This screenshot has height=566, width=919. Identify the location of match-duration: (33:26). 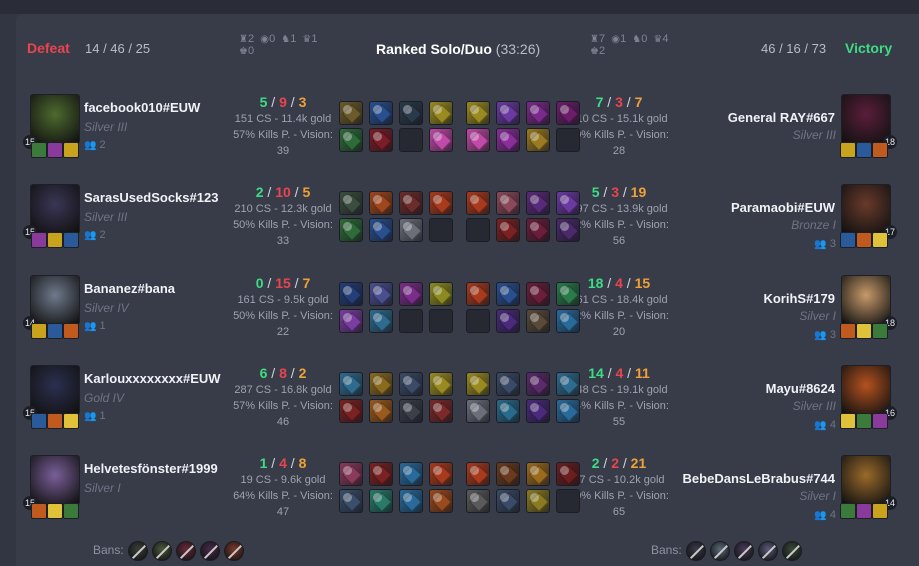
(518, 49).